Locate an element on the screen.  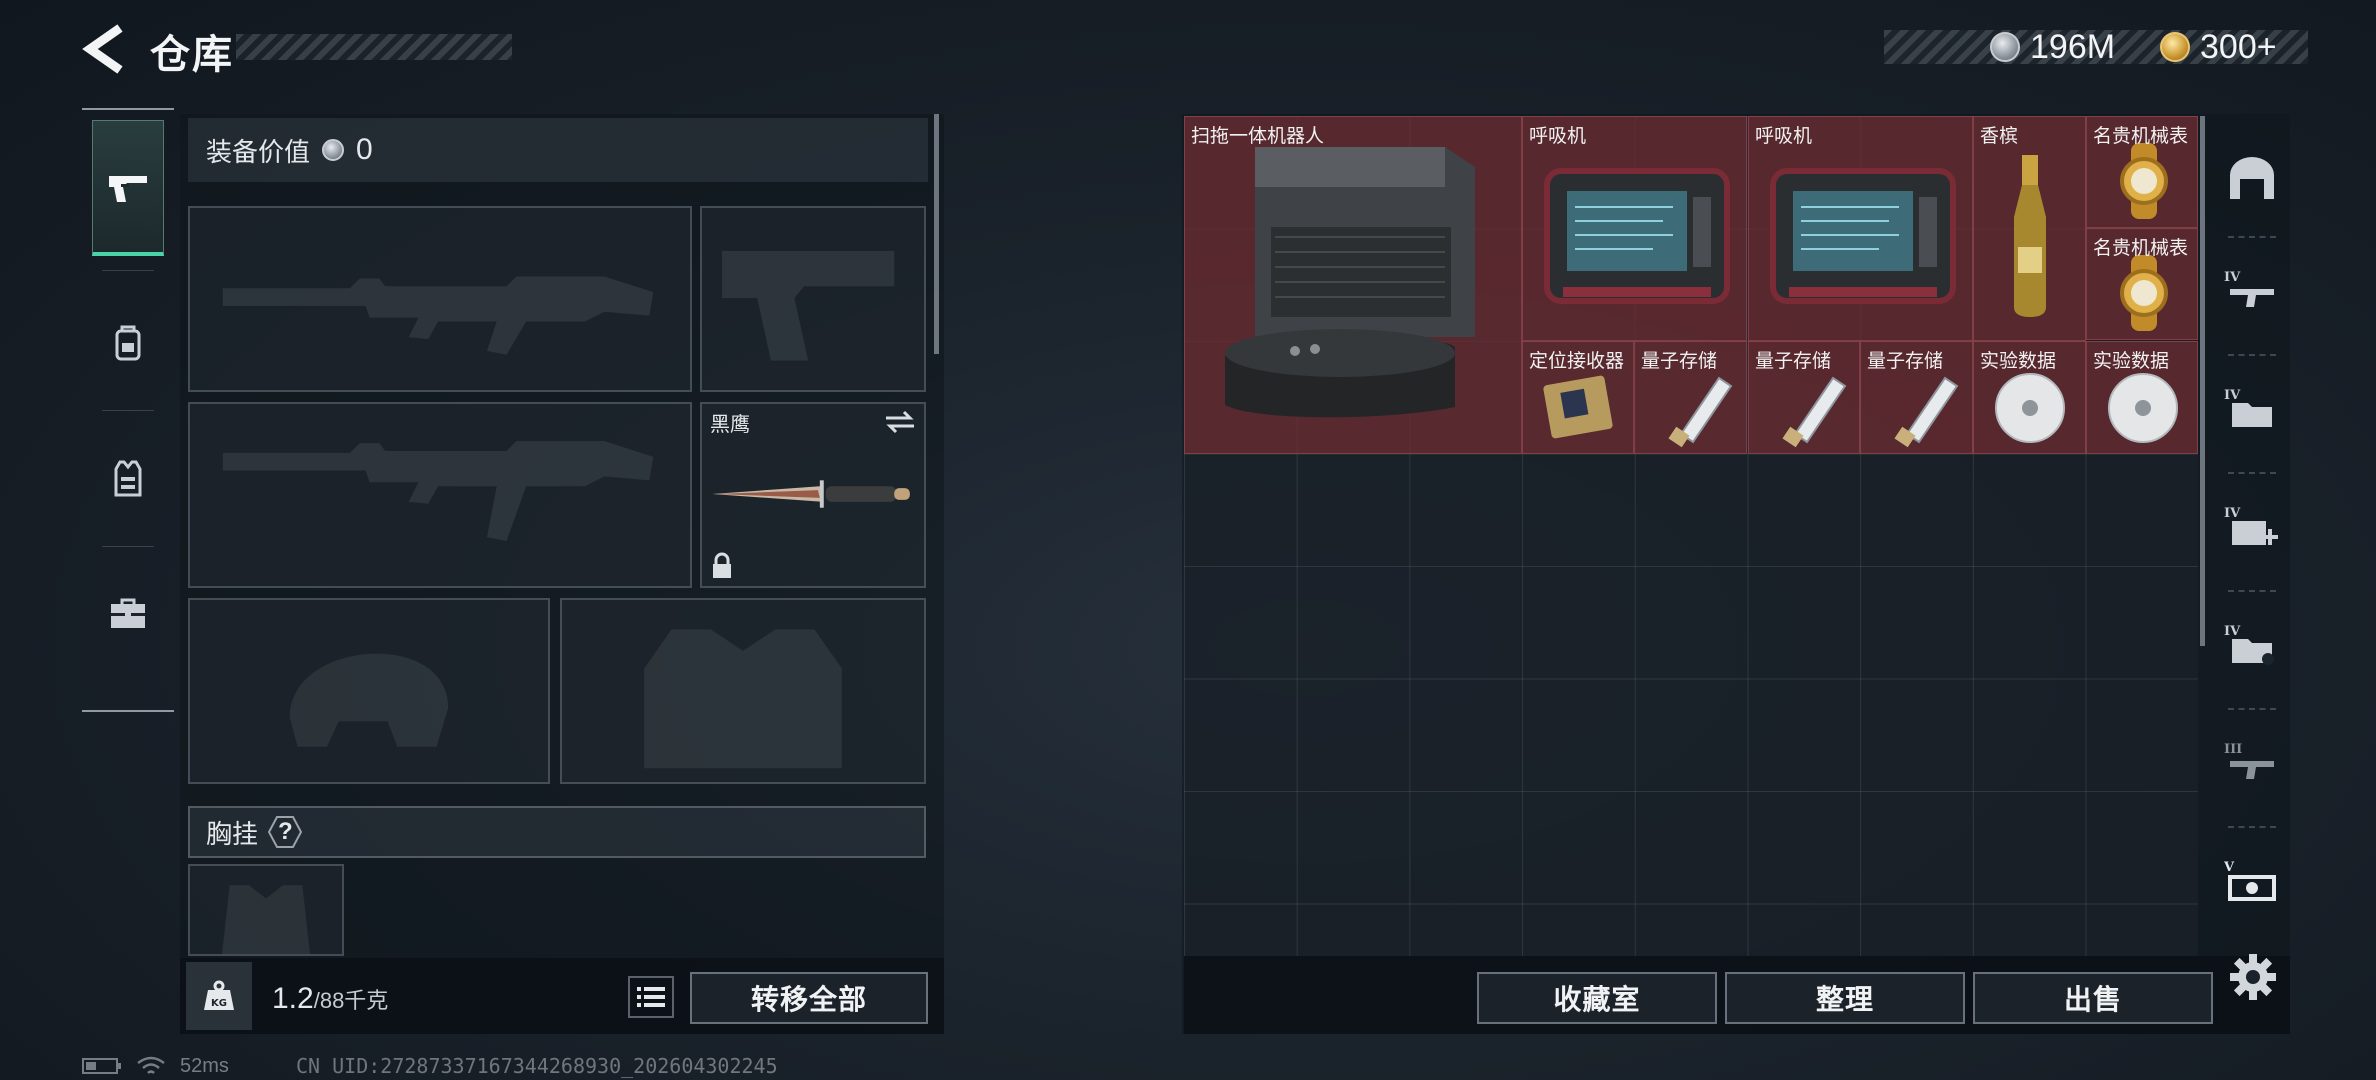
chest-rig-slot is located at coordinates (266, 910).